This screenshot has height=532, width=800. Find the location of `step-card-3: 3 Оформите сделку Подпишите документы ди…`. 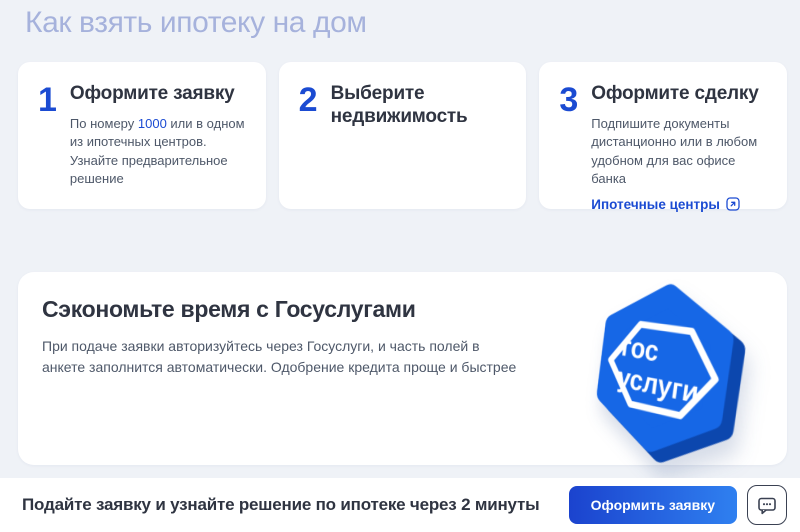

step-card-3: 3 Оформите сделку Подпишите документы ди… is located at coordinates (663, 137).